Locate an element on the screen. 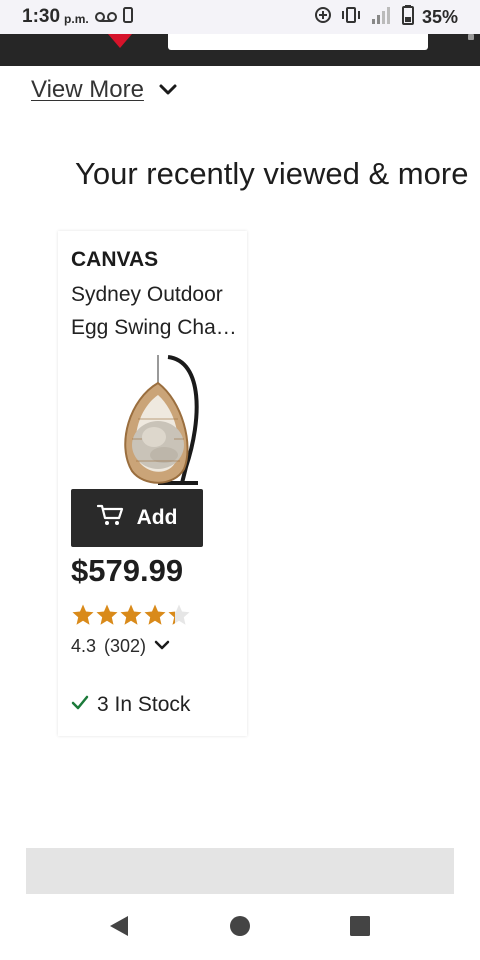 This screenshot has height=960, width=480. battery-percent: 35% is located at coordinates (439, 16).